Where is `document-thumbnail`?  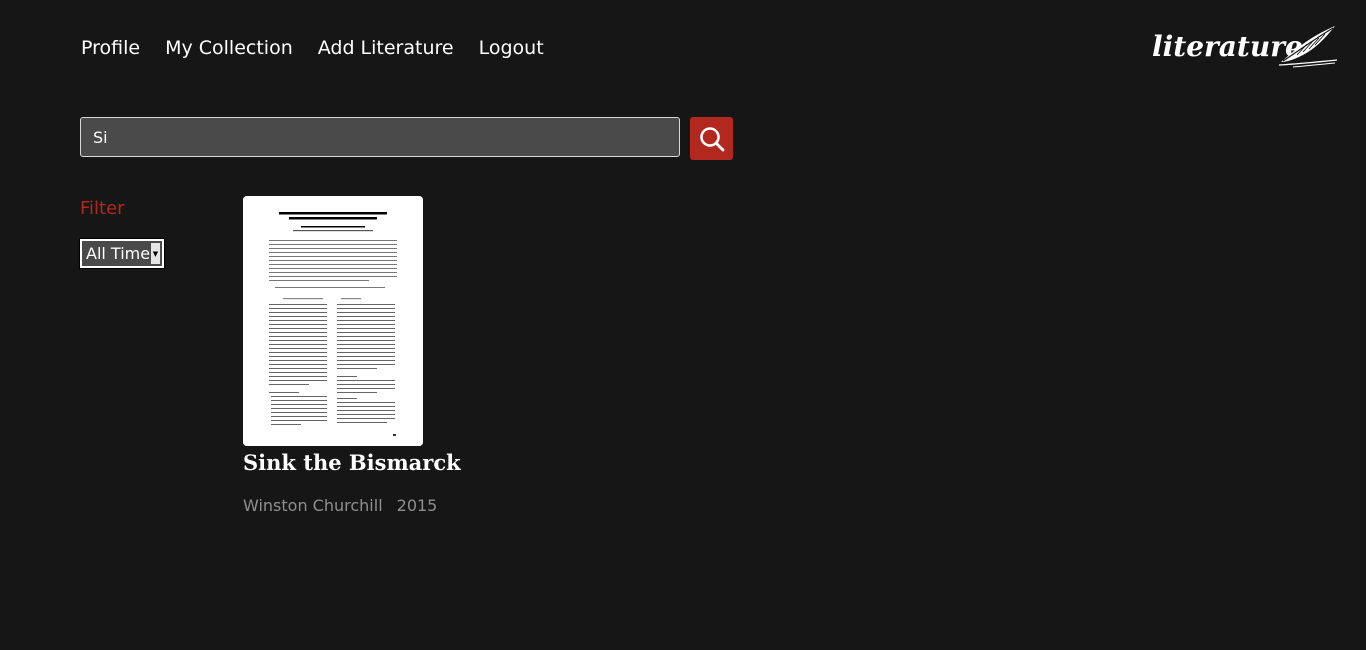
document-thumbnail is located at coordinates (333, 321).